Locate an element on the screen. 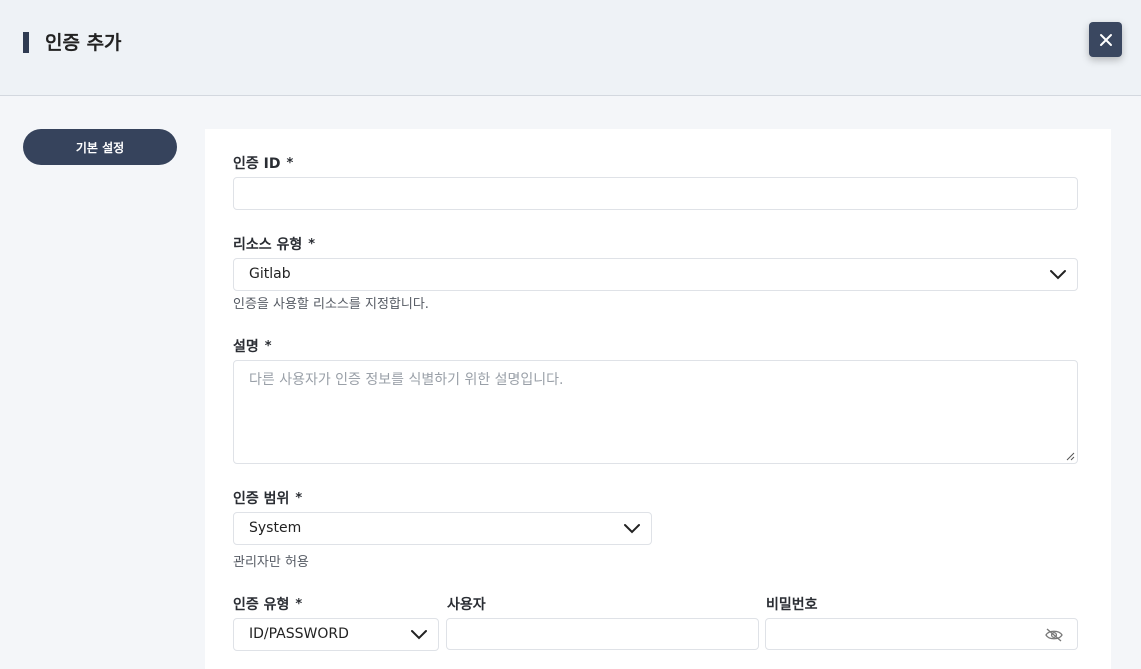  resource-type-value: Gitlab is located at coordinates (270, 274).